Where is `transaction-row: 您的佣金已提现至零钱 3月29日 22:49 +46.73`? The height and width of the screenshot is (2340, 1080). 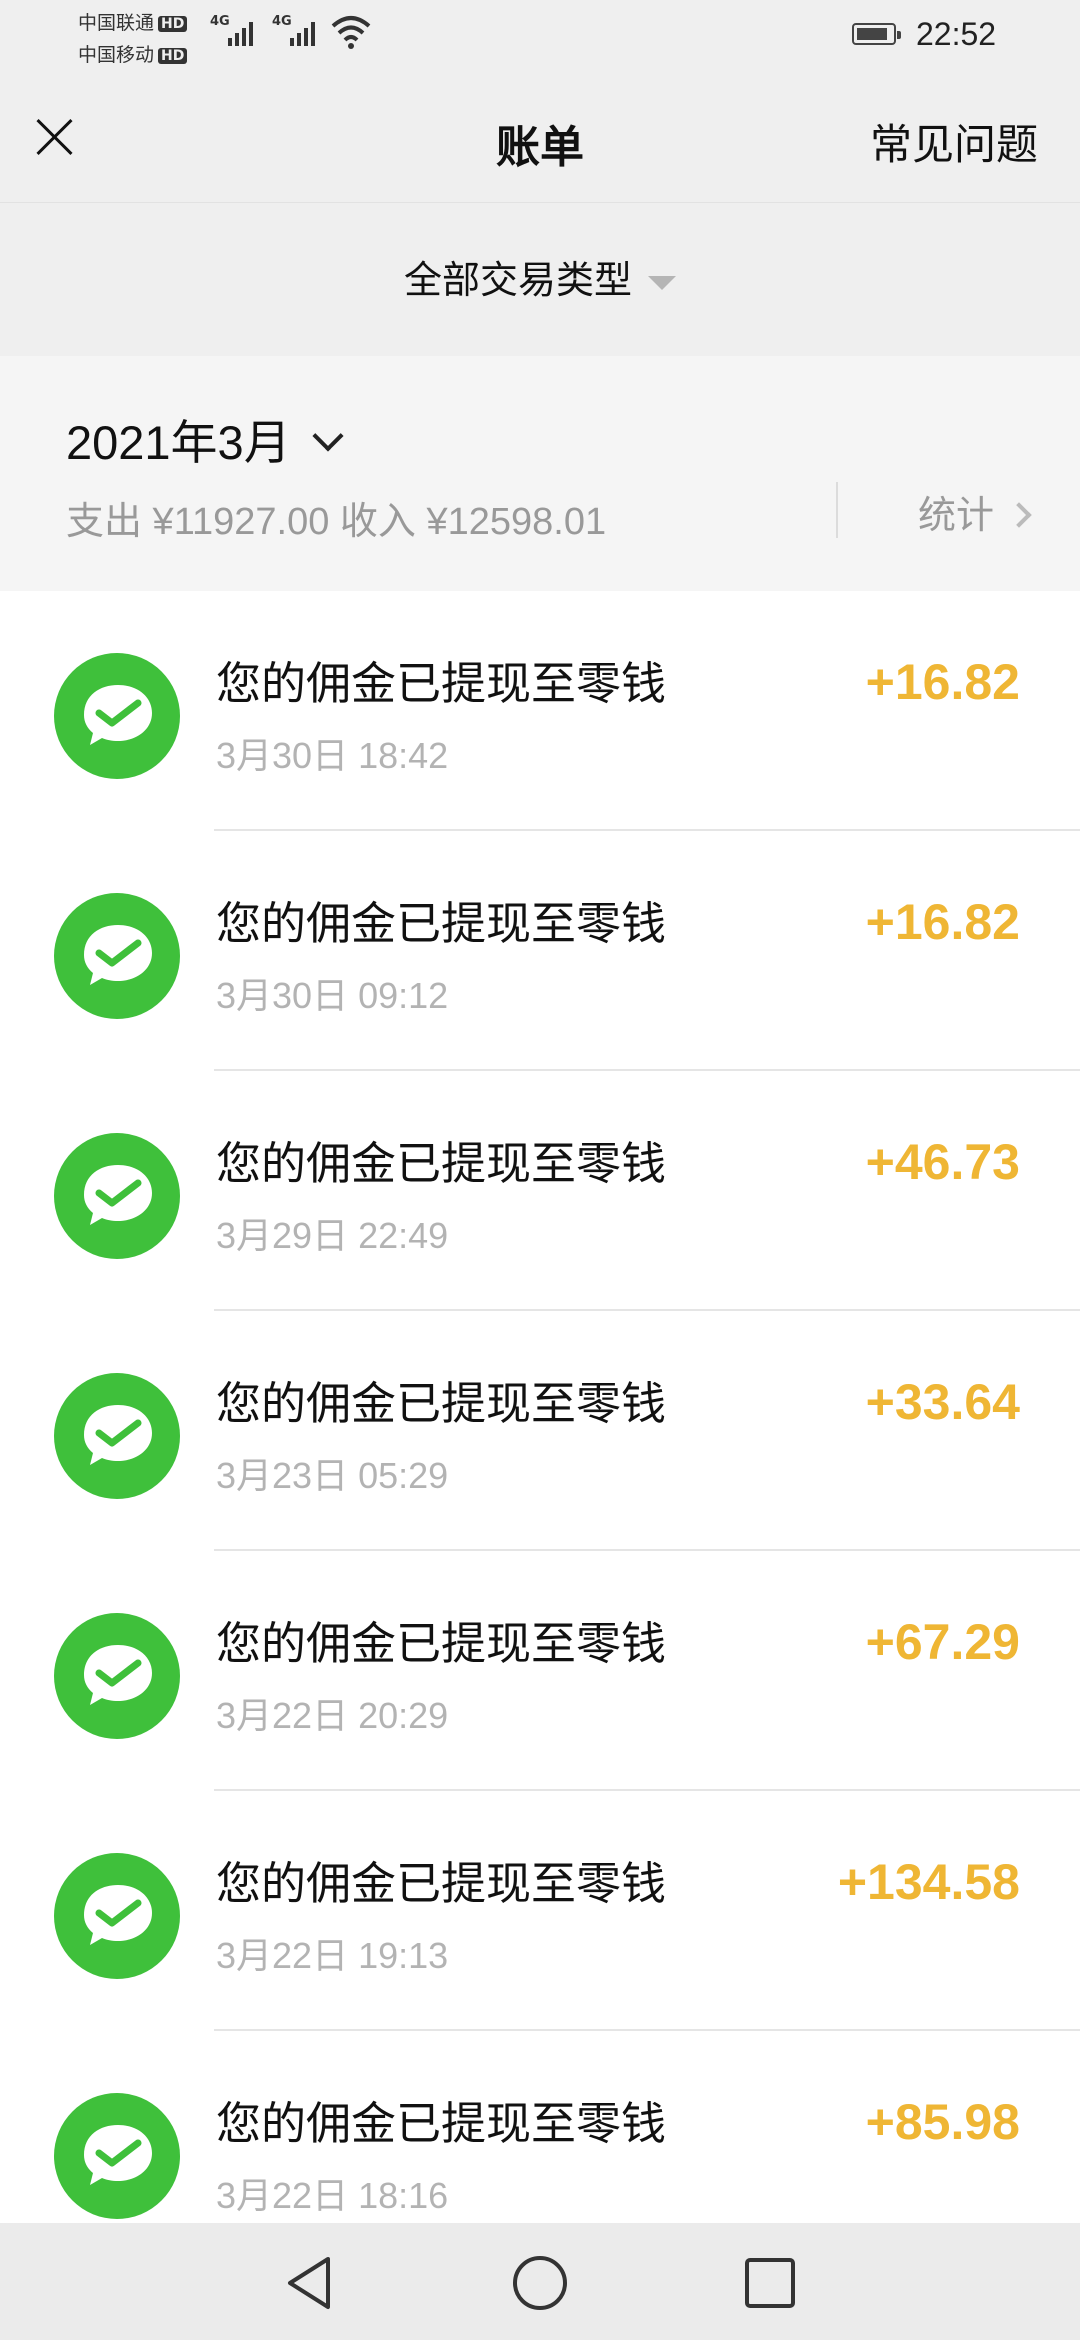
transaction-row: 您的佣金已提现至零钱 3月29日 22:49 +46.73 is located at coordinates (540, 1191).